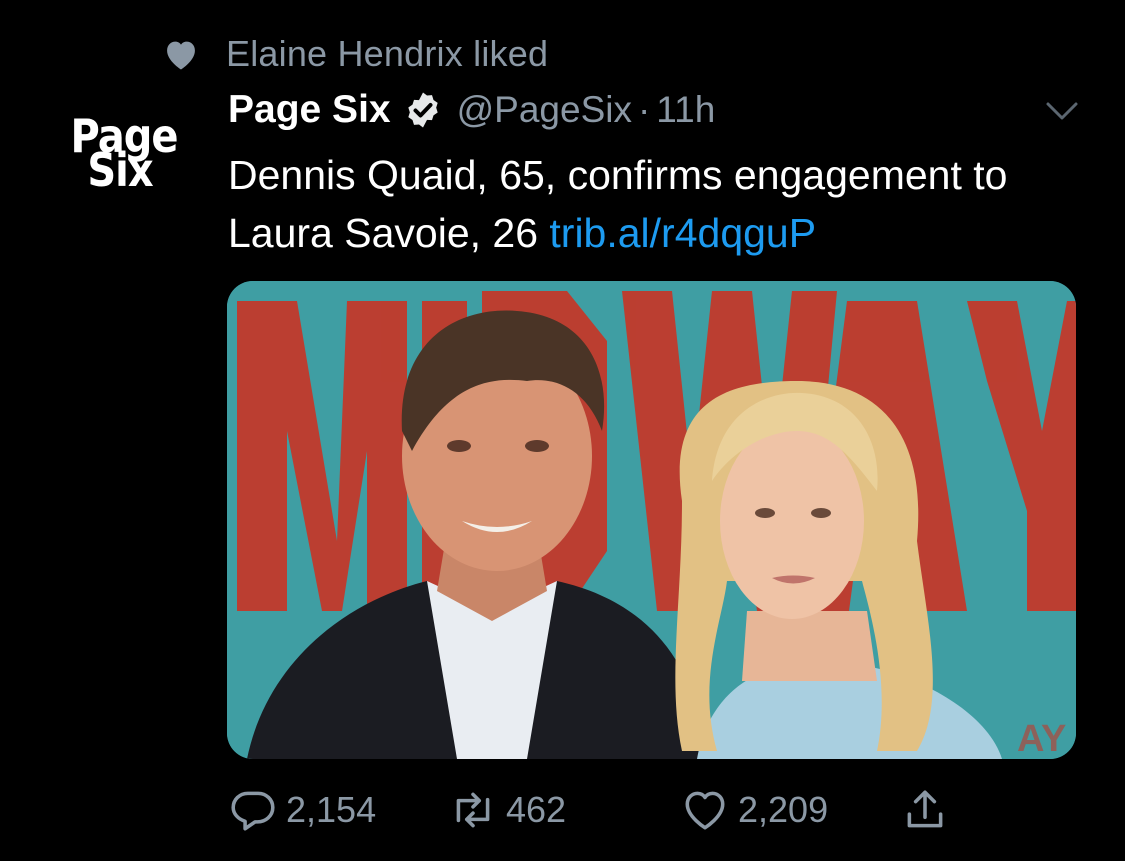 This screenshot has height=861, width=1125. What do you see at coordinates (536, 809) in the screenshot?
I see `retweet-count: 462` at bounding box center [536, 809].